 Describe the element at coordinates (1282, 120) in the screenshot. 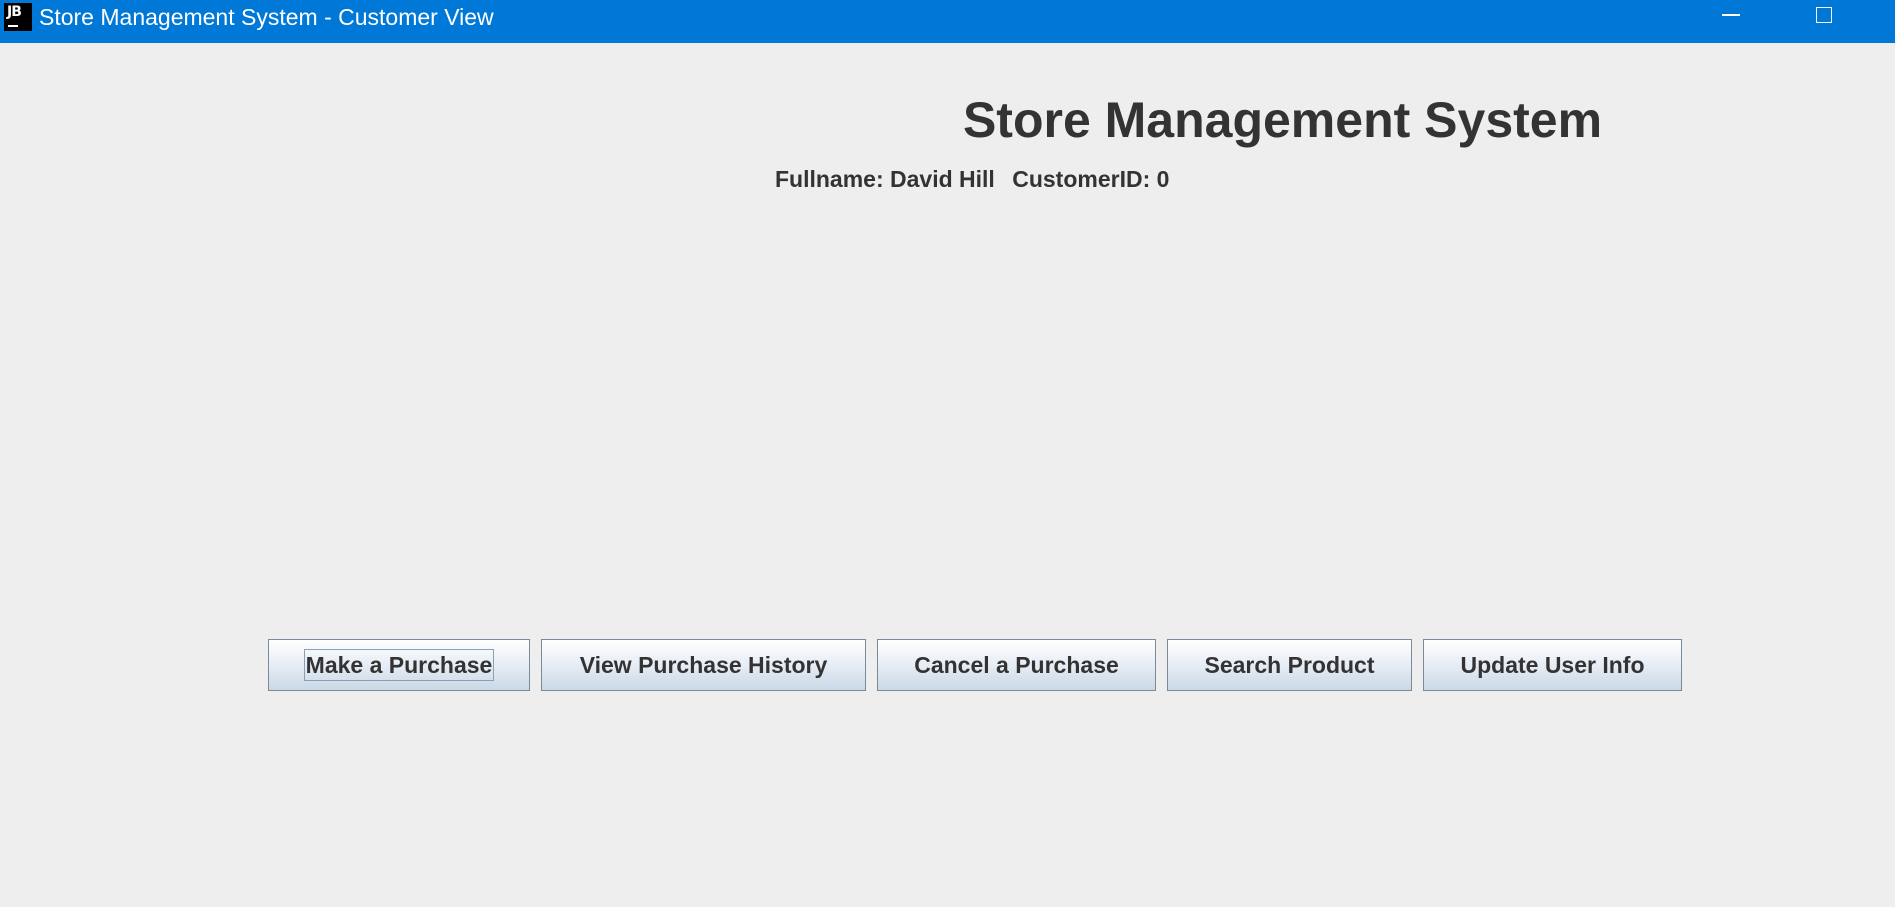

I see `page-title: Store Management System` at that location.